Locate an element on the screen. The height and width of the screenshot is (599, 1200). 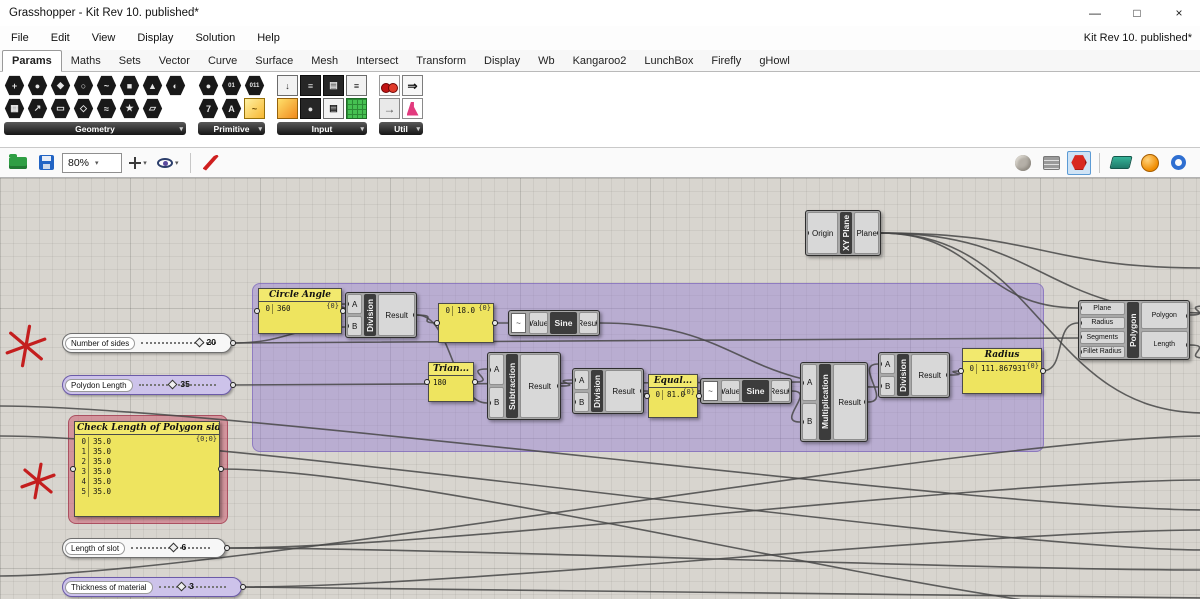
tab-intersect: Intersect is located at coordinates (377, 61).